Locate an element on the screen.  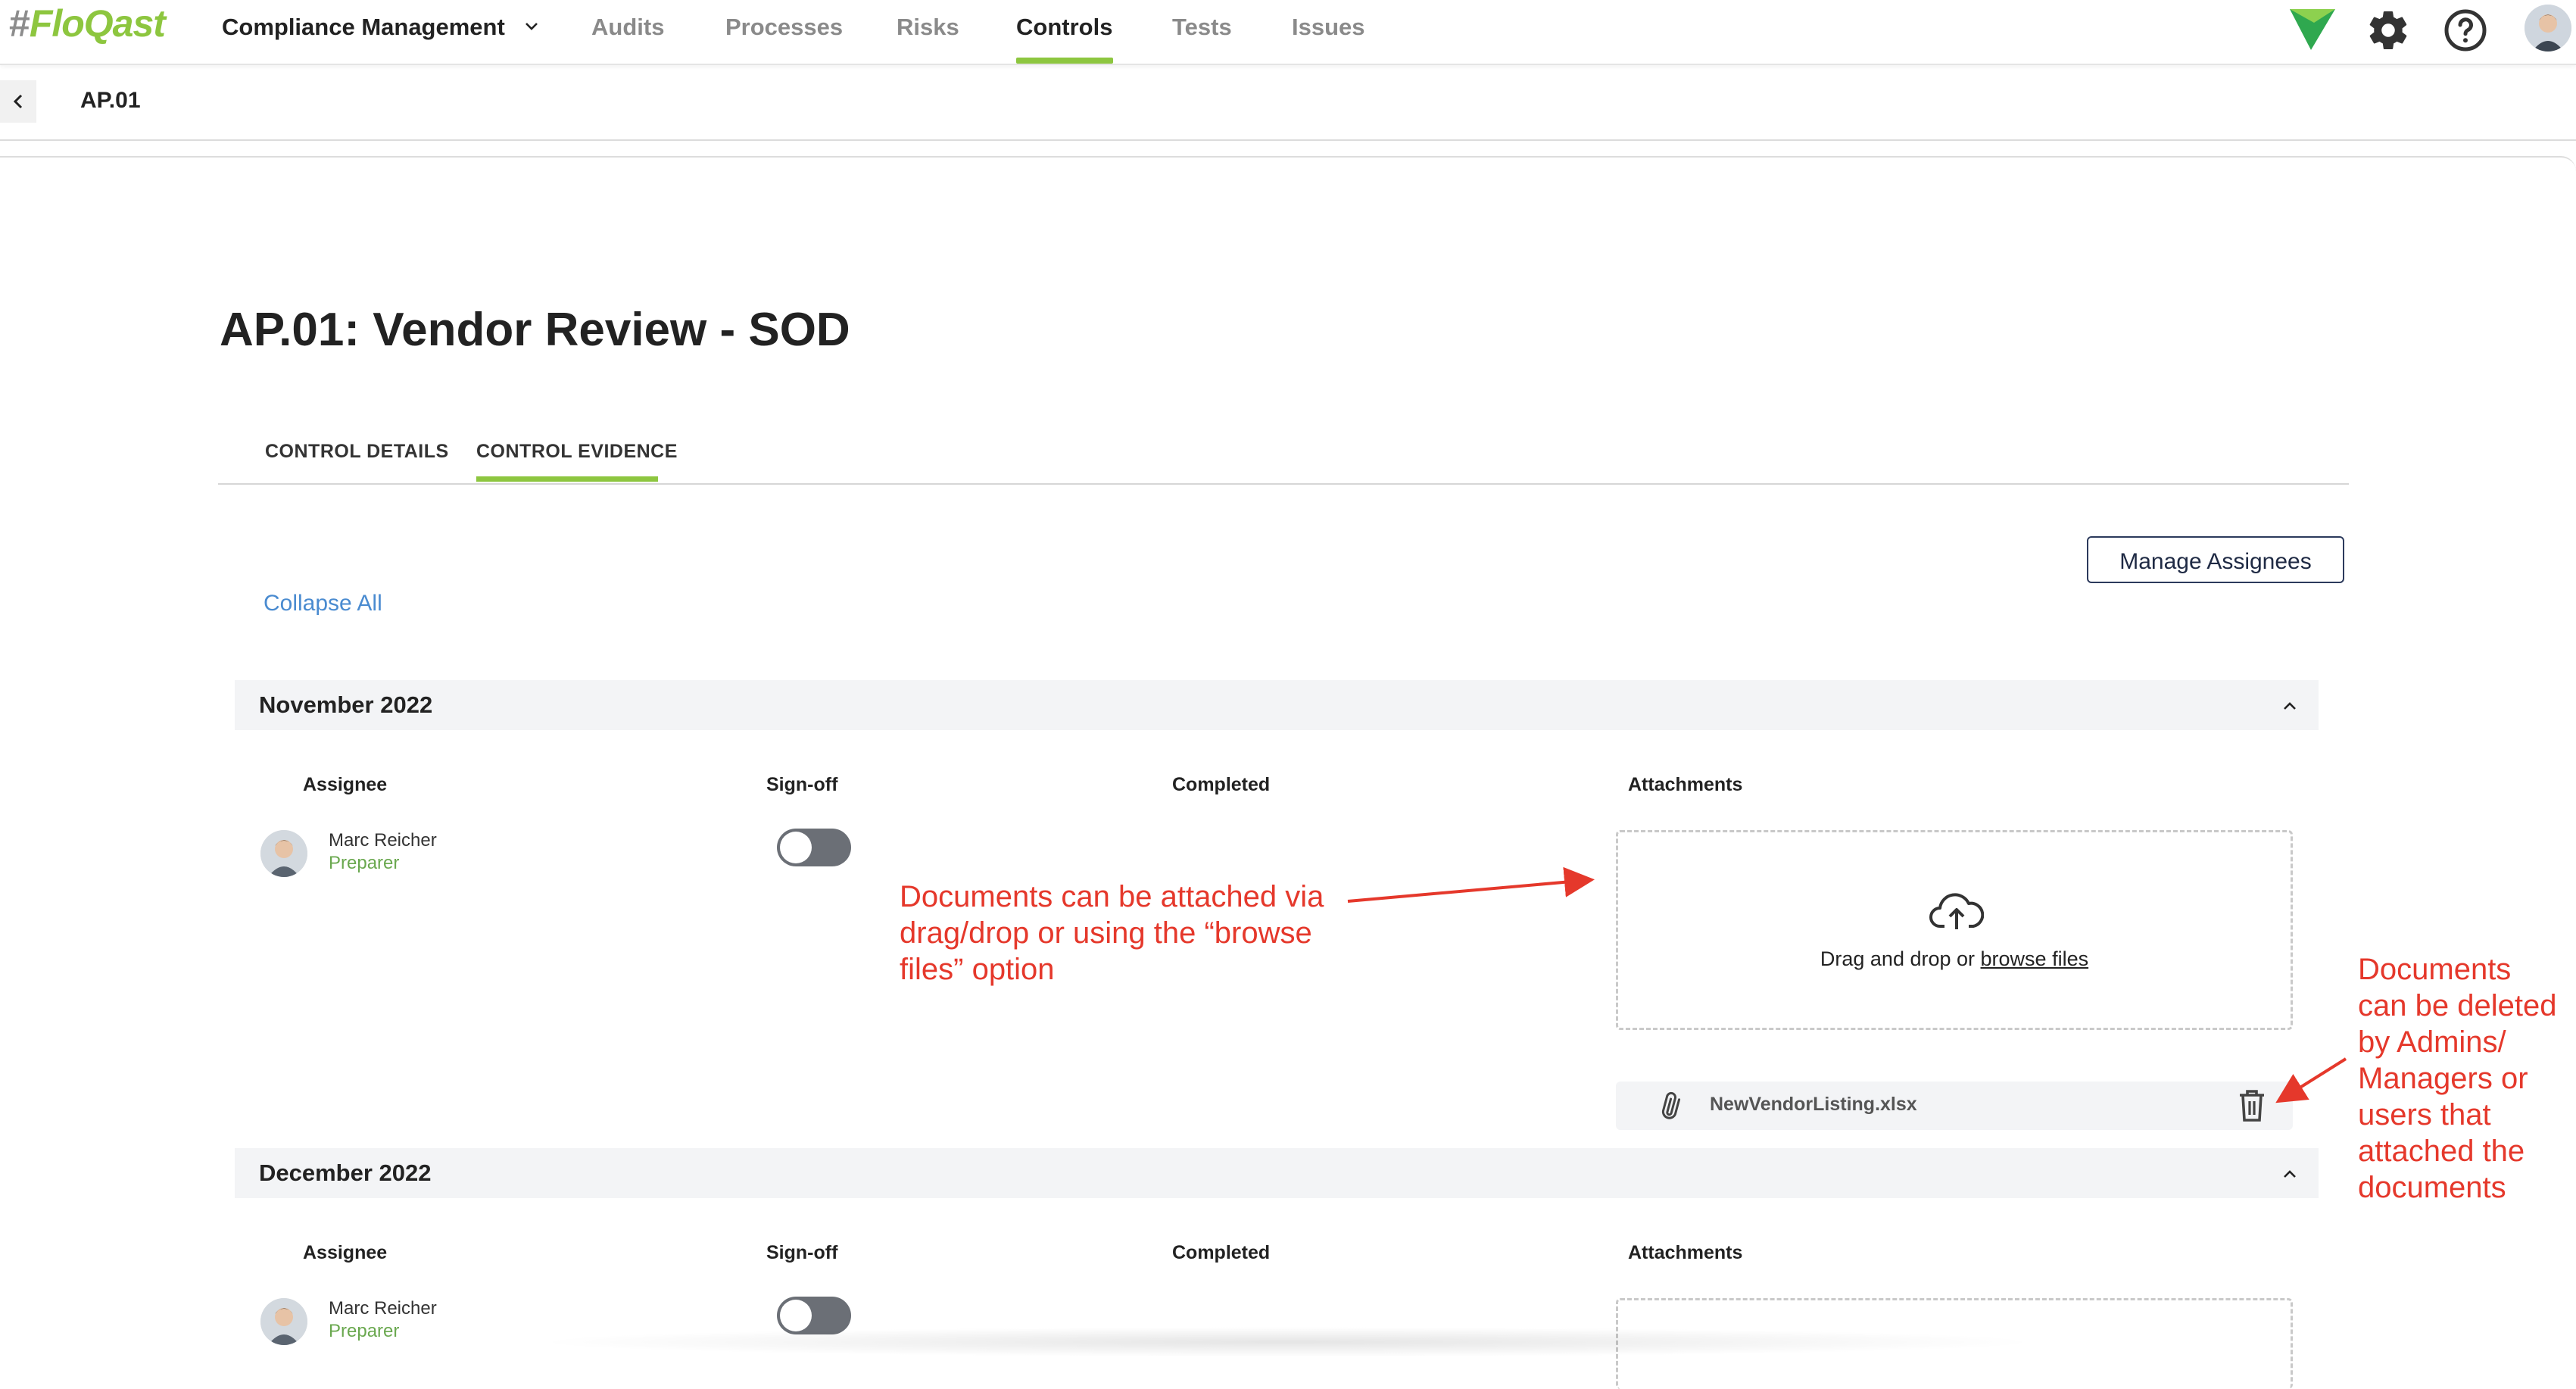
tab-control-evidence: CONTROL EVIDENCE is located at coordinates (577, 452).